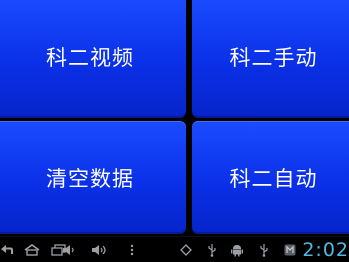 This screenshot has height=262, width=349. I want to click on system-navigation-bar: 2:02, so click(174, 249).